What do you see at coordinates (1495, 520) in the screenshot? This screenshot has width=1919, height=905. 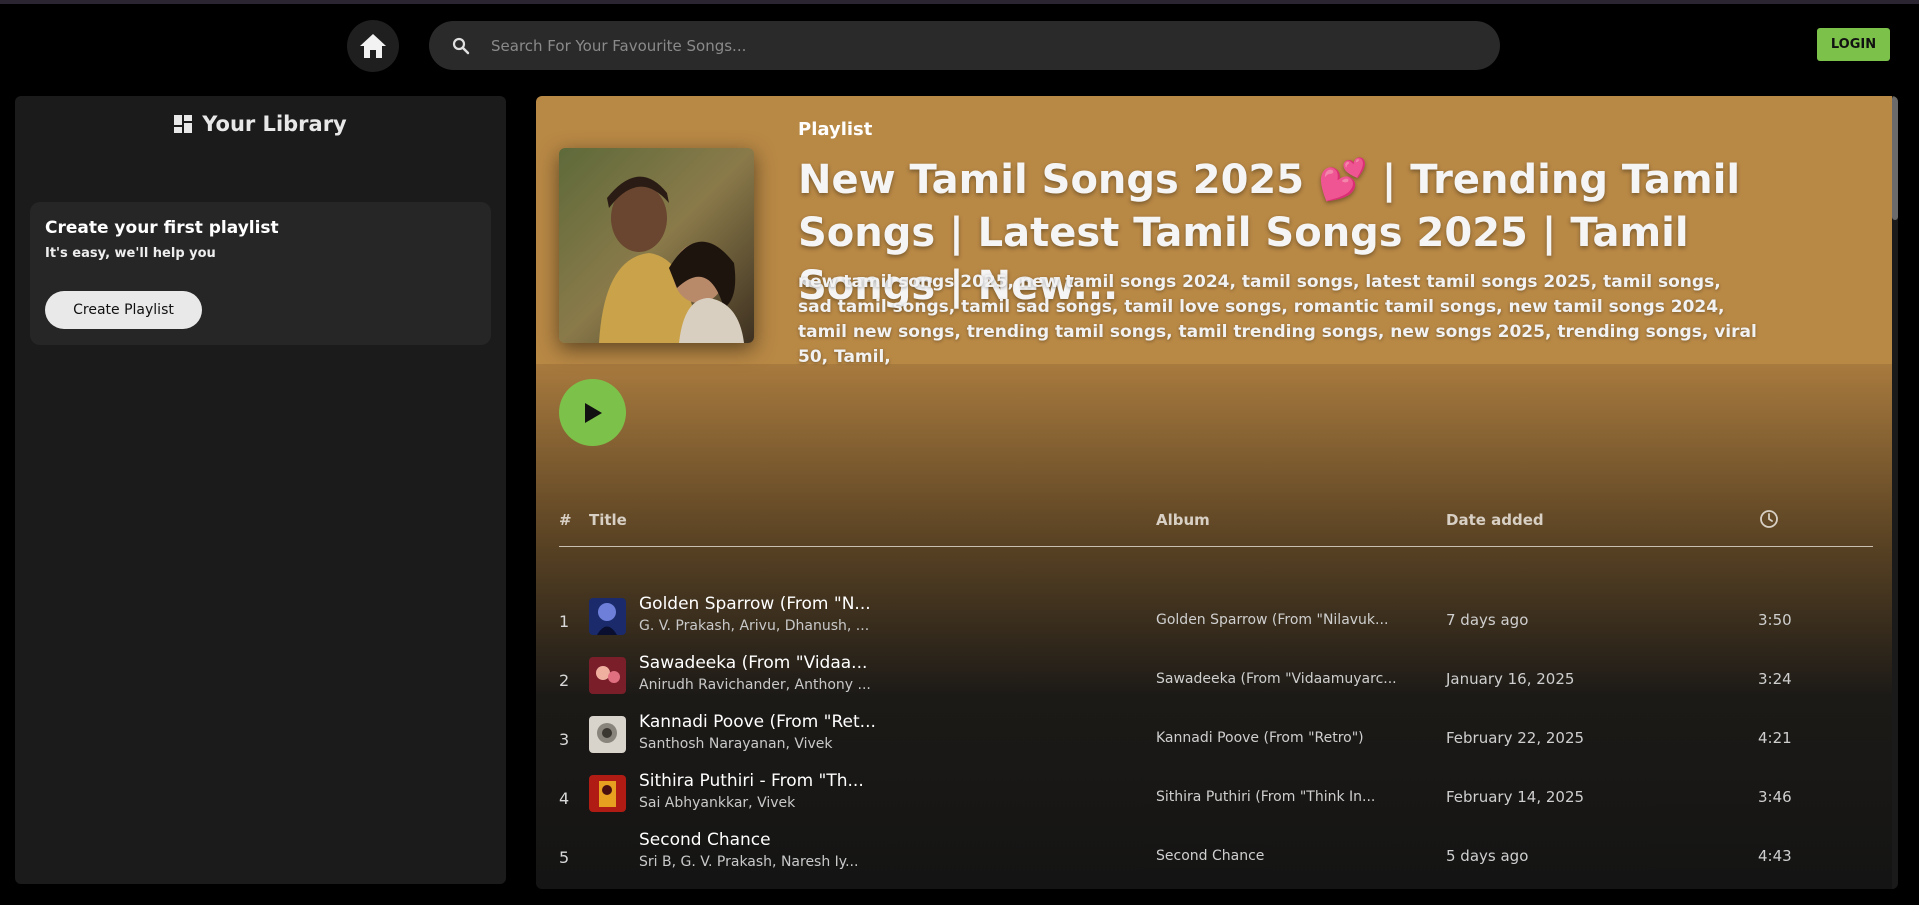 I see `header-date-added: Date added` at bounding box center [1495, 520].